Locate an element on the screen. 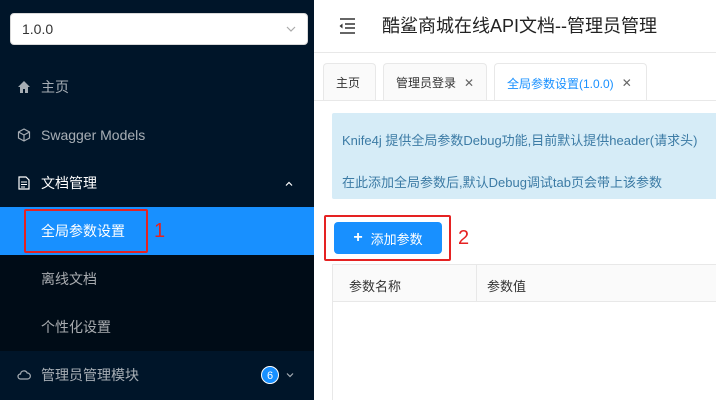 This screenshot has height=400, width=716. sidebar-item-label: 文档管理 is located at coordinates (69, 183).